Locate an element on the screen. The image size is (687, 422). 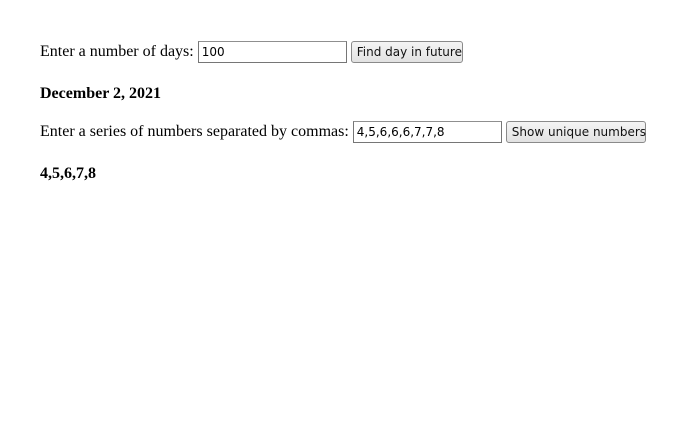
numbers-input is located at coordinates (427, 132).